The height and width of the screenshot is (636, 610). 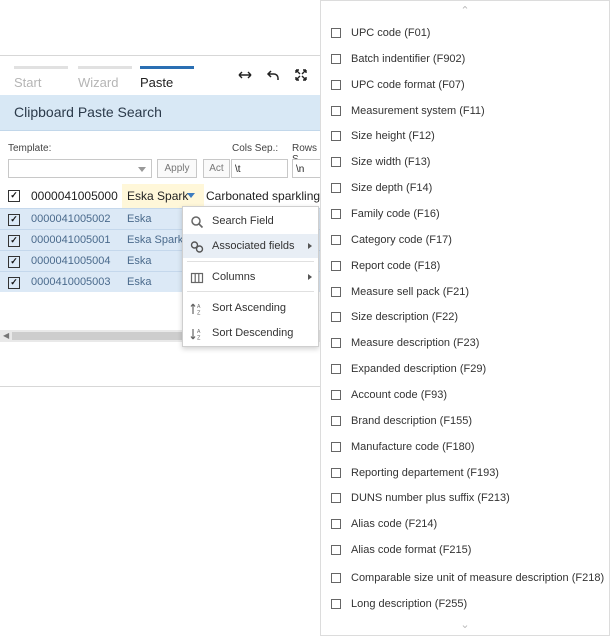 I want to click on field-item: DUNS number plus suffix (F213), so click(x=465, y=498).